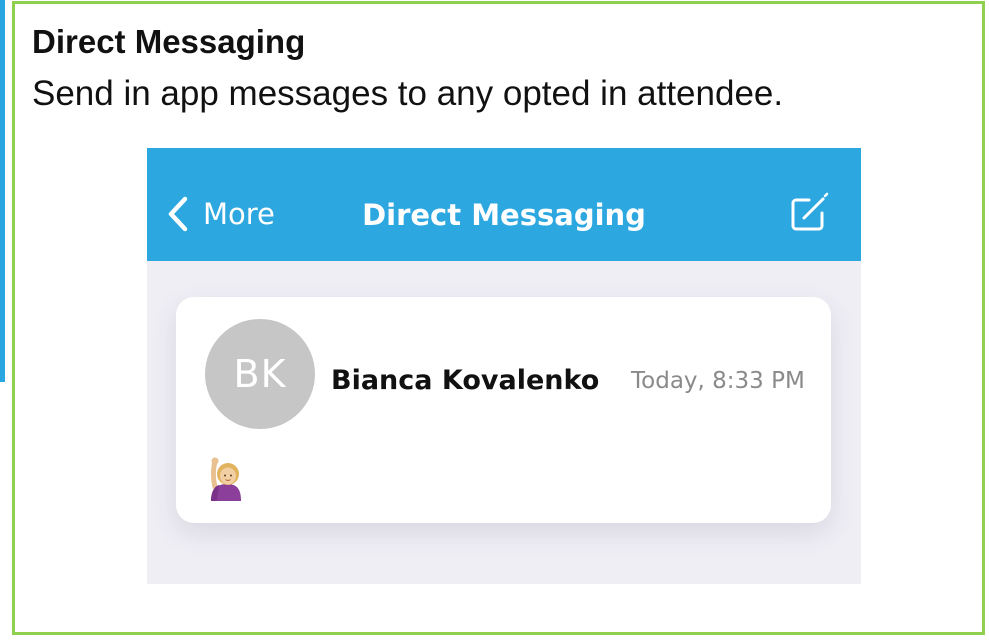 This screenshot has width=989, height=641. I want to click on slide-title: Direct Messaging, so click(169, 41).